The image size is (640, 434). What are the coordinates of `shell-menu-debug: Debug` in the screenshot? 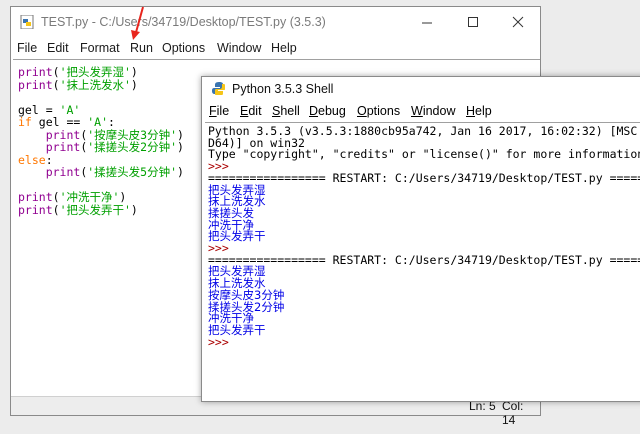 It's located at (327, 111).